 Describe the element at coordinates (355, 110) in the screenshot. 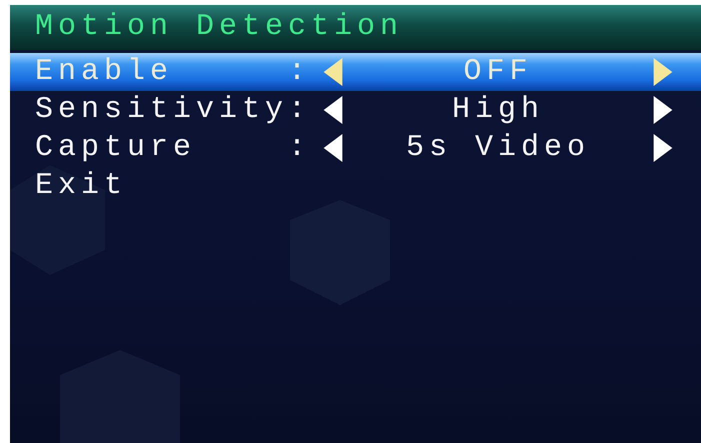

I see `menu-row: Sensitivity: High` at that location.